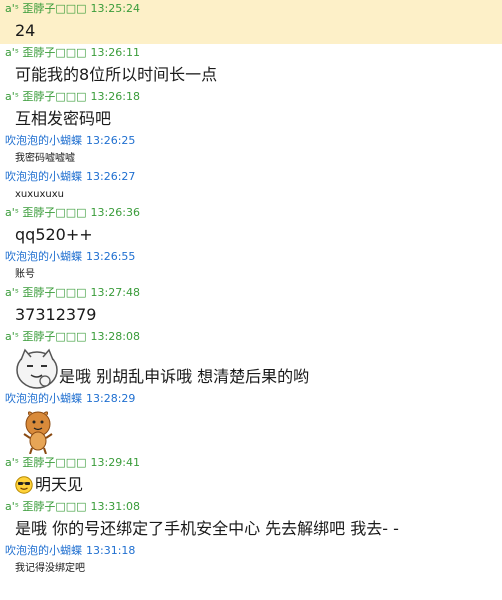  I want to click on message-header: a'ˢ 歪脖子□□□ 13:28:08, so click(251, 337).